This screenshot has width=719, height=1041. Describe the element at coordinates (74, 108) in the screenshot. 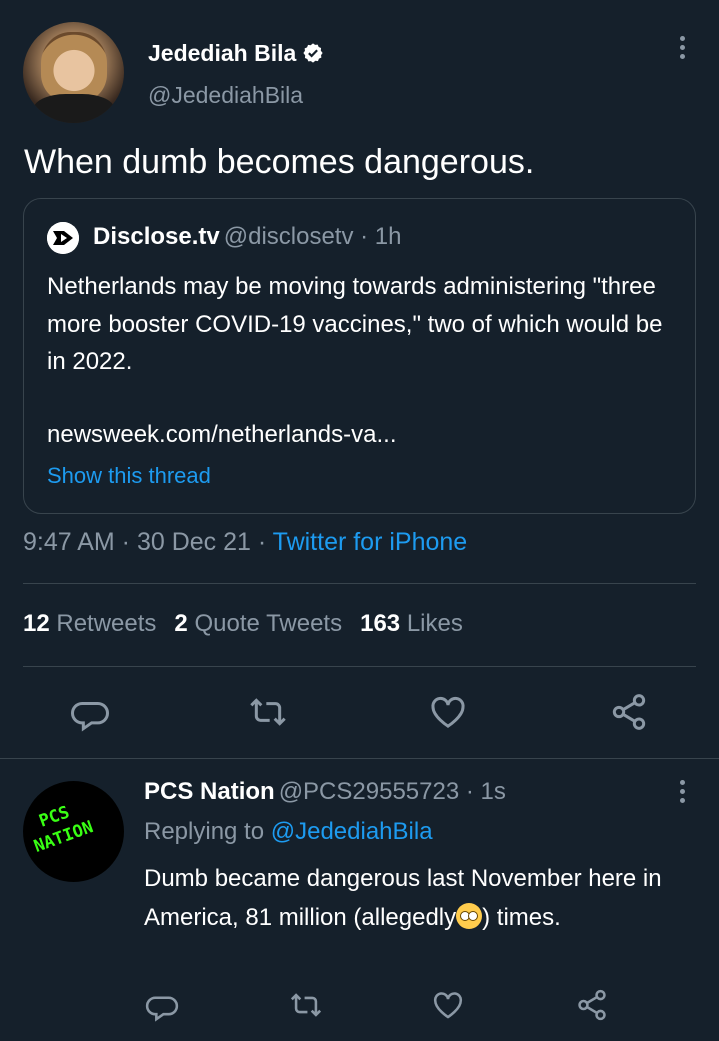

I see `avatar-body` at that location.